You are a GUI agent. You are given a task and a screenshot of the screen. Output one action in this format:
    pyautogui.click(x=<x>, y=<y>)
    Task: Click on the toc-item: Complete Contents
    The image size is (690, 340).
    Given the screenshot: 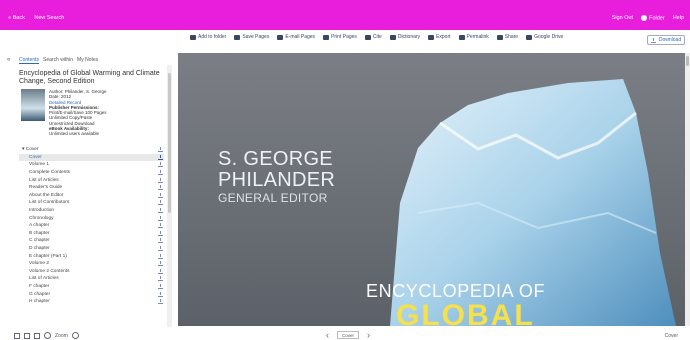 What is the action you would take?
    pyautogui.click(x=91, y=173)
    